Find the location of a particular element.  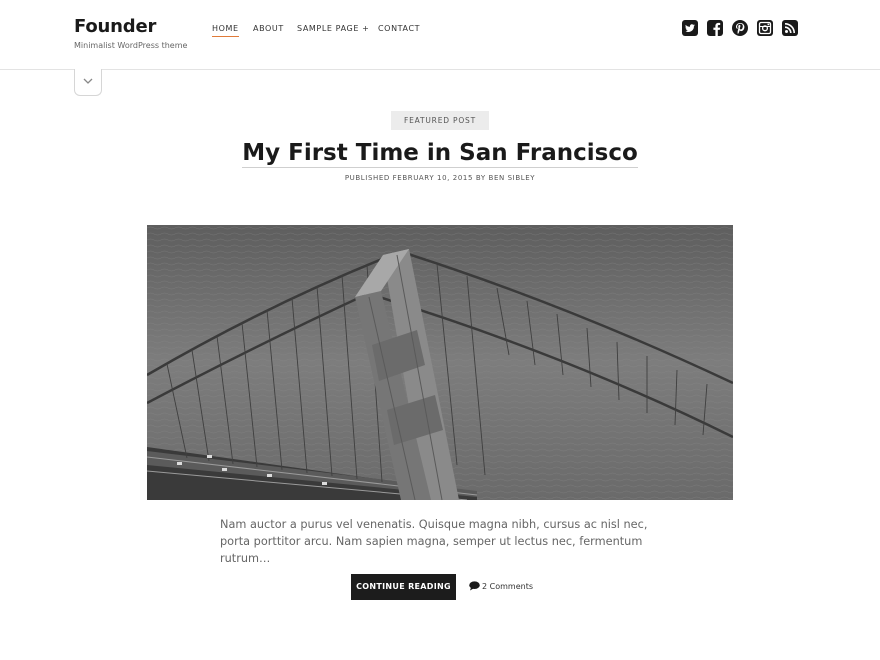

sidebar-toggle-button is located at coordinates (88, 82).